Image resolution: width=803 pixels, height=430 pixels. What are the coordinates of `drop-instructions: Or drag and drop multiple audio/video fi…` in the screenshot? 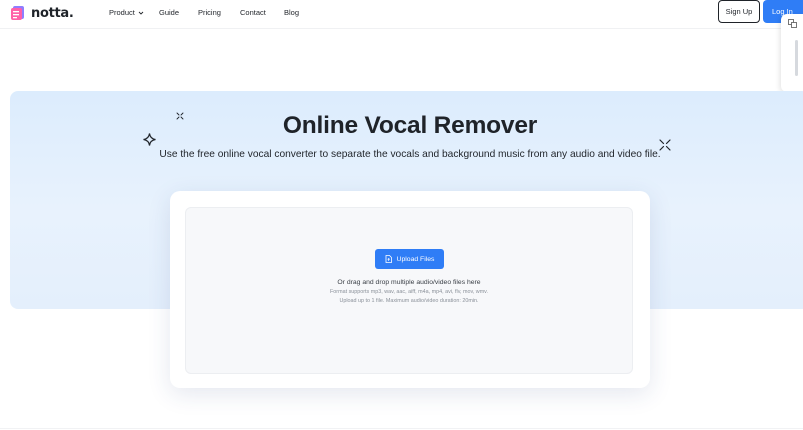 It's located at (409, 282).